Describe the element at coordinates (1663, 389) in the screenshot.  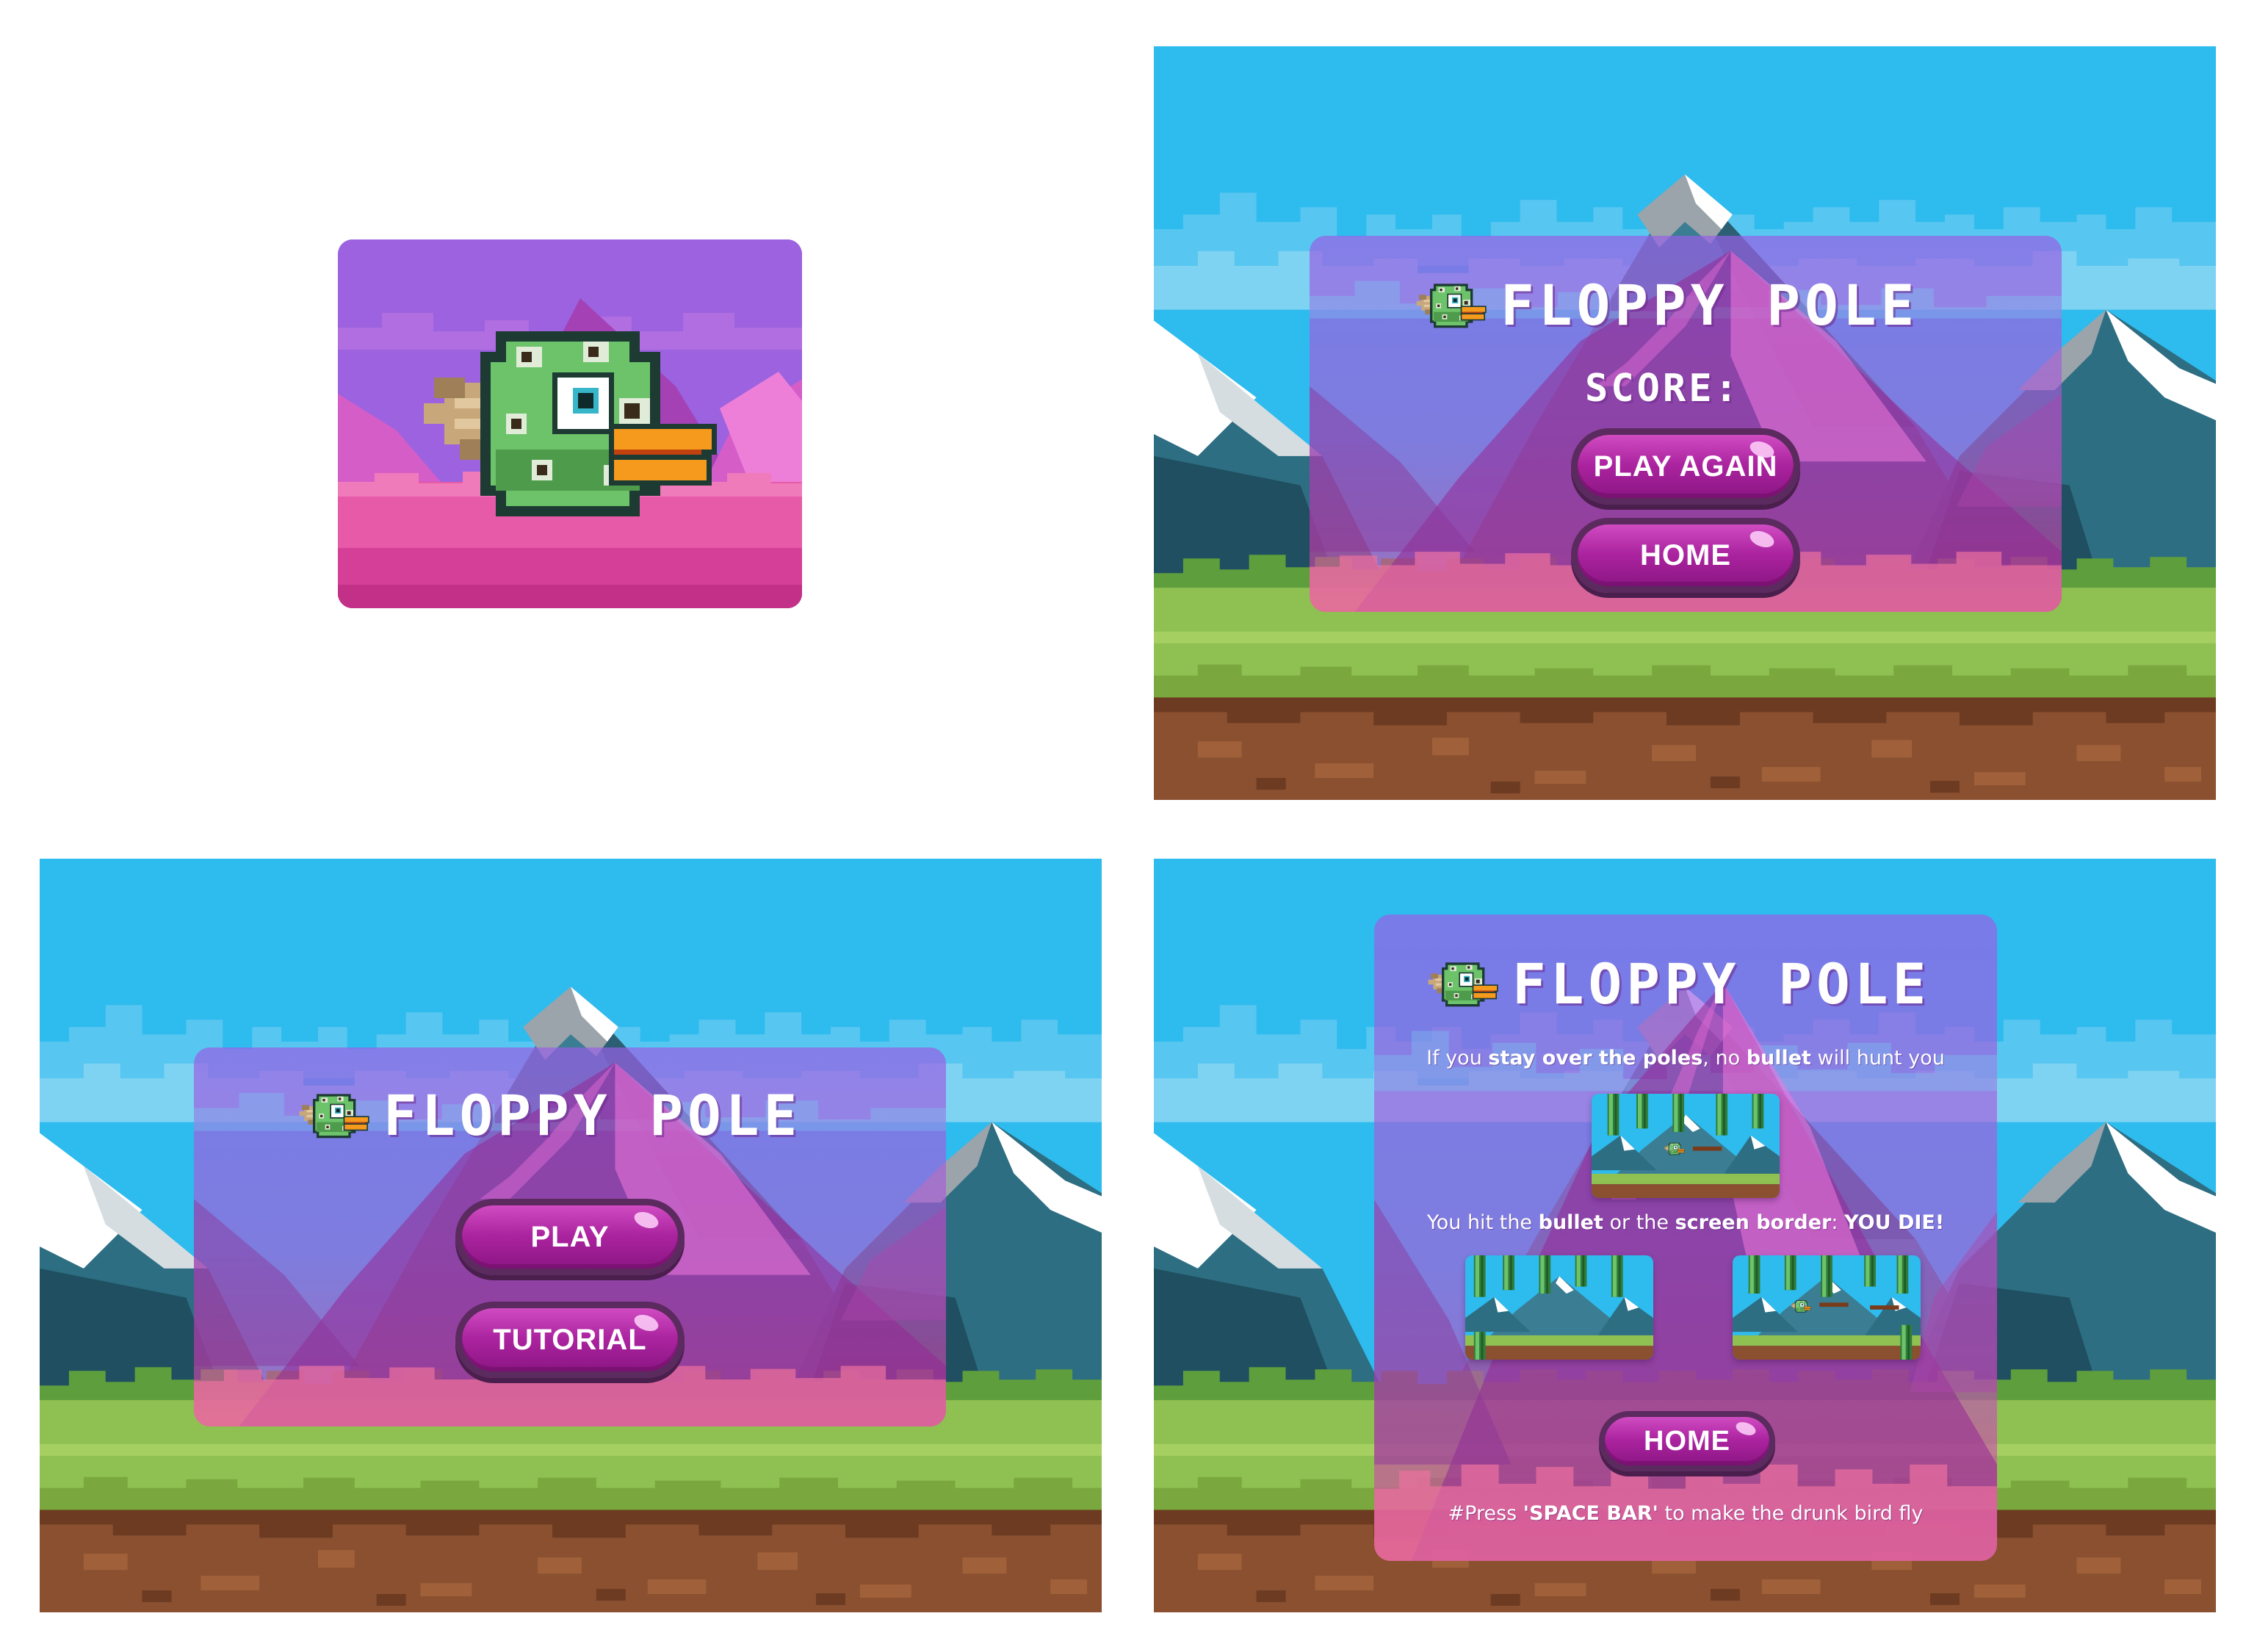
I see `score-label: SCORE:` at that location.